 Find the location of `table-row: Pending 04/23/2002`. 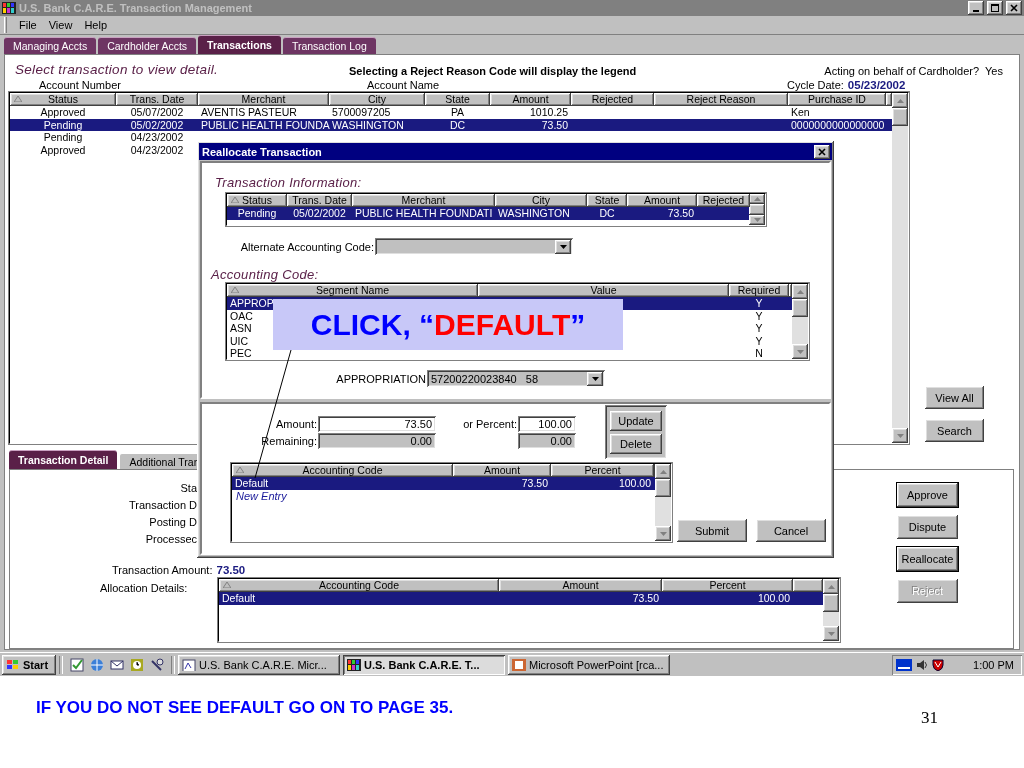

table-row: Pending 04/23/2002 is located at coordinates (451, 137).